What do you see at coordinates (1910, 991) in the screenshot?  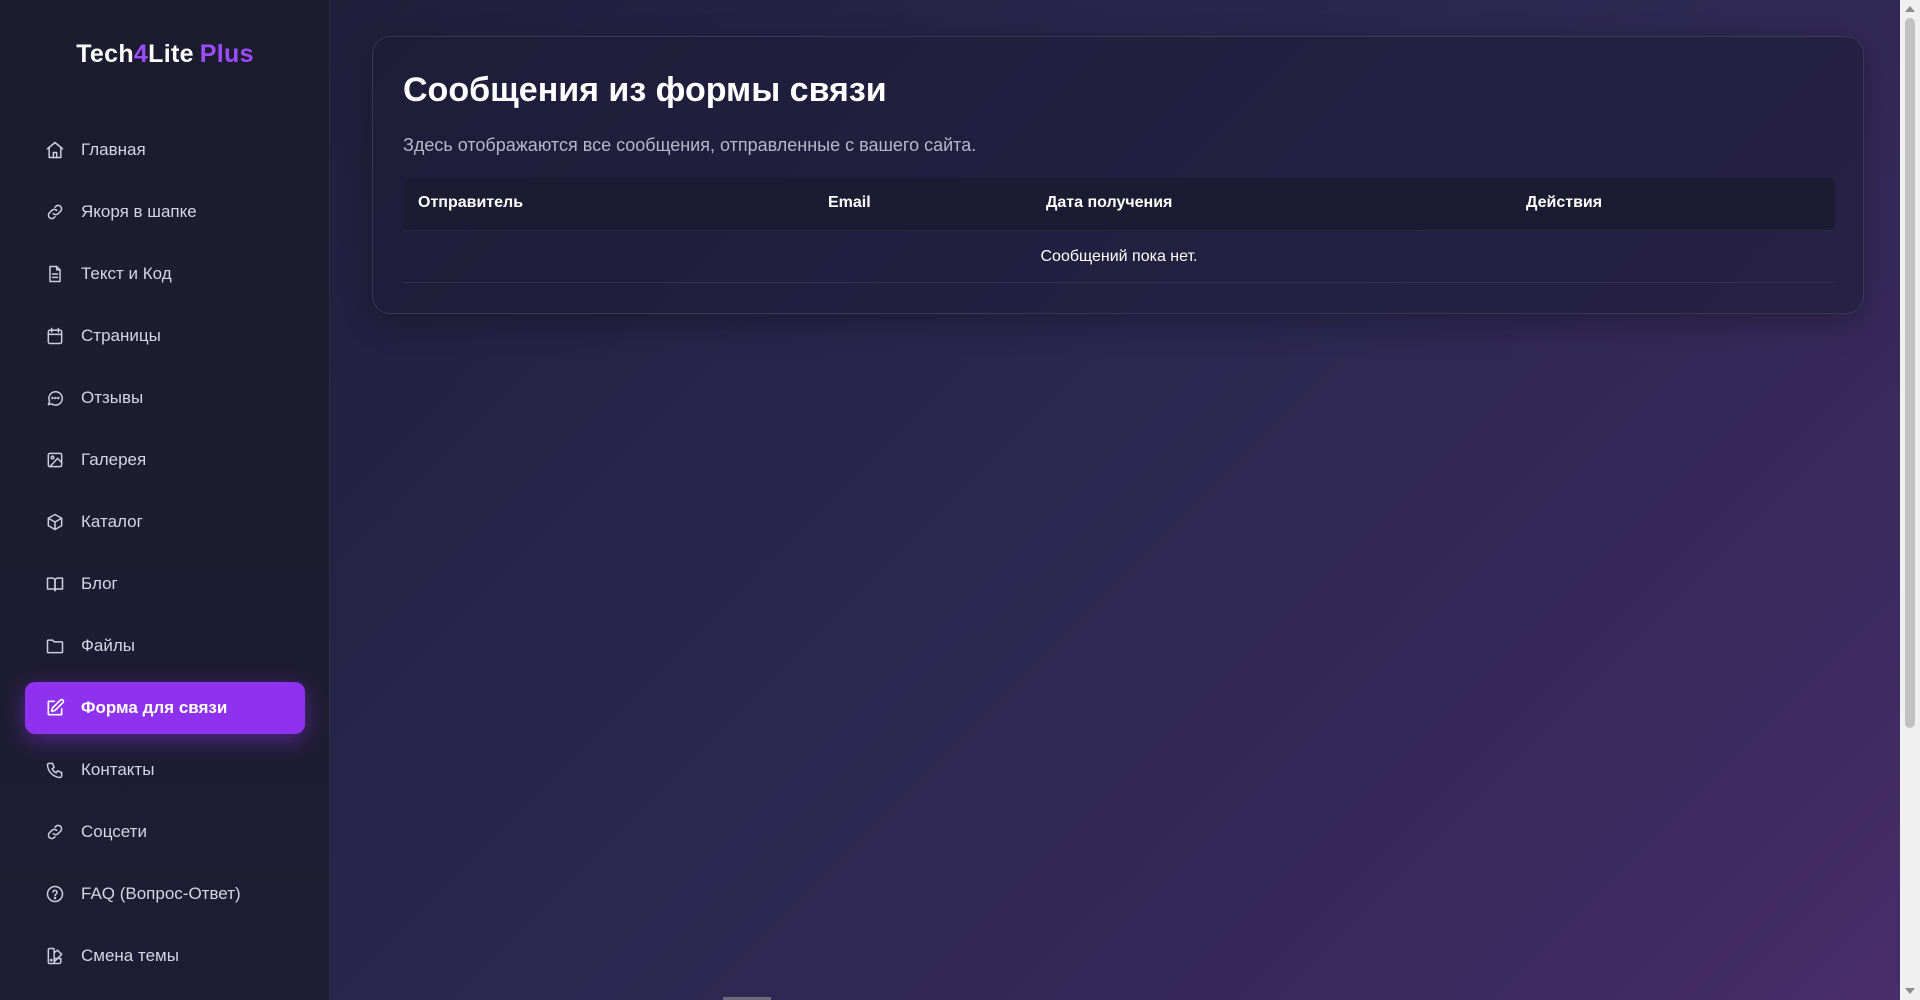 I see `scroll-down-arrow-icon` at bounding box center [1910, 991].